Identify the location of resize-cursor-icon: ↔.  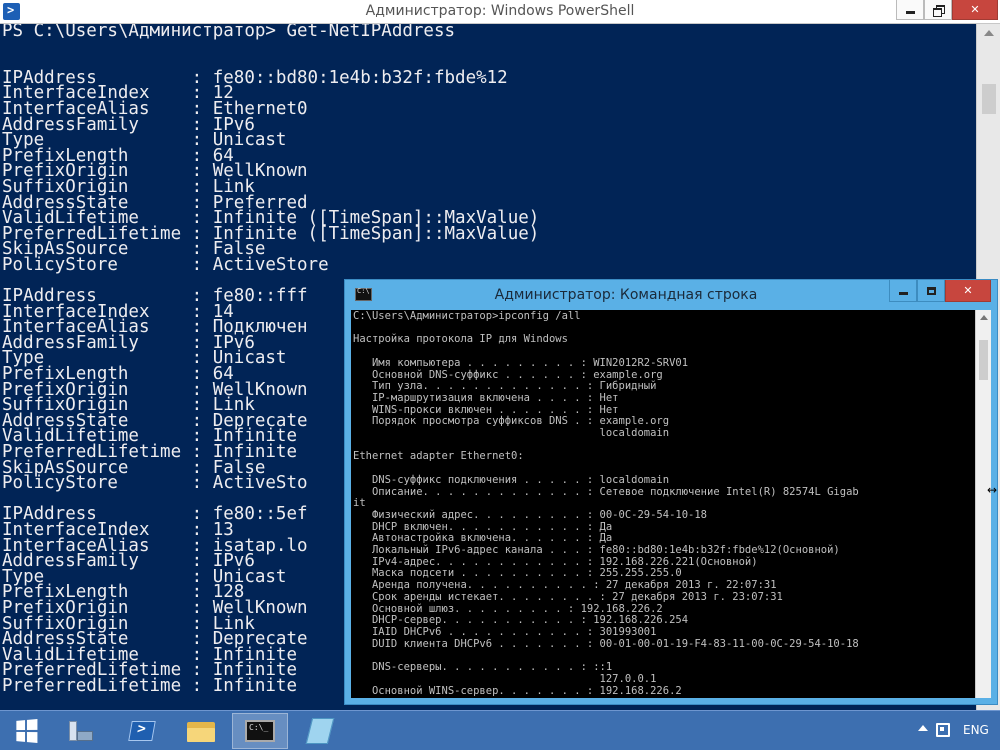
(992, 490).